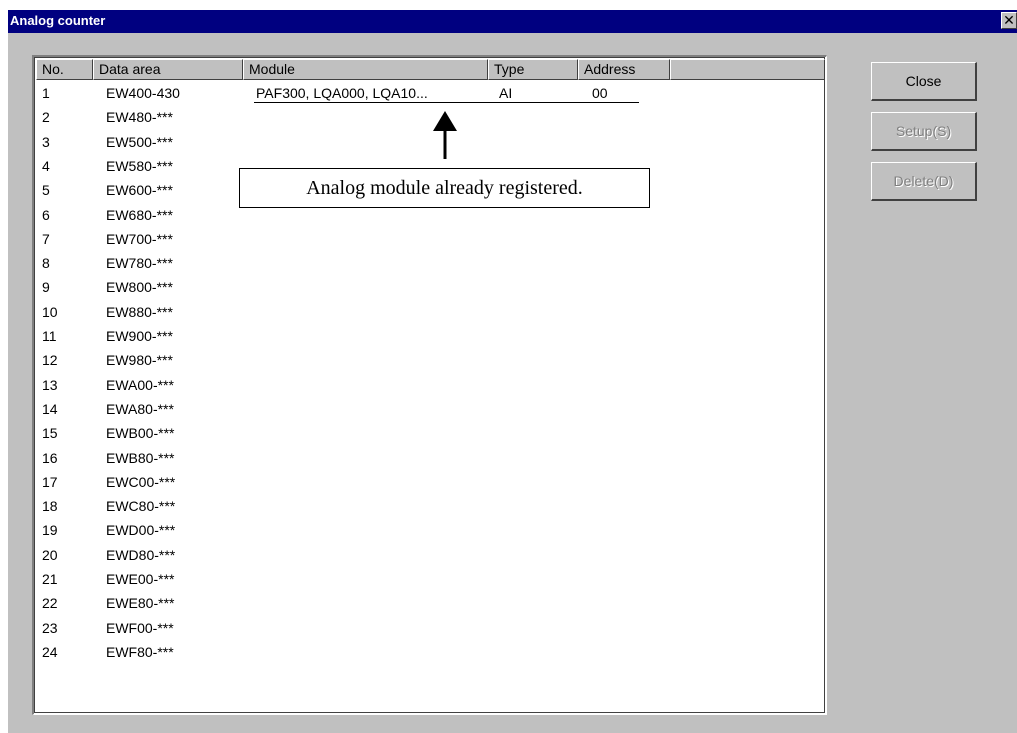 This screenshot has height=733, width=1017. What do you see at coordinates (50, 579) in the screenshot?
I see `row-no: 21` at bounding box center [50, 579].